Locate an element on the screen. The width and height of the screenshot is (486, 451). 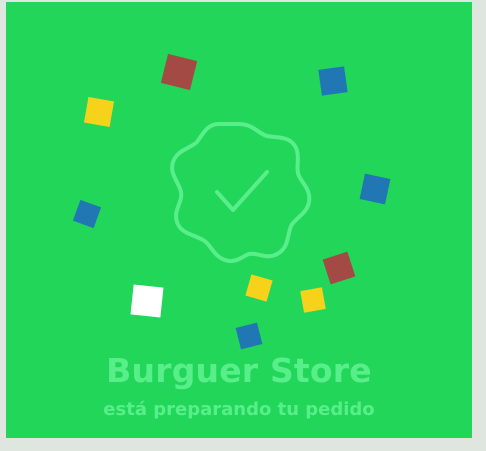
confetti-red-top is located at coordinates (179, 72).